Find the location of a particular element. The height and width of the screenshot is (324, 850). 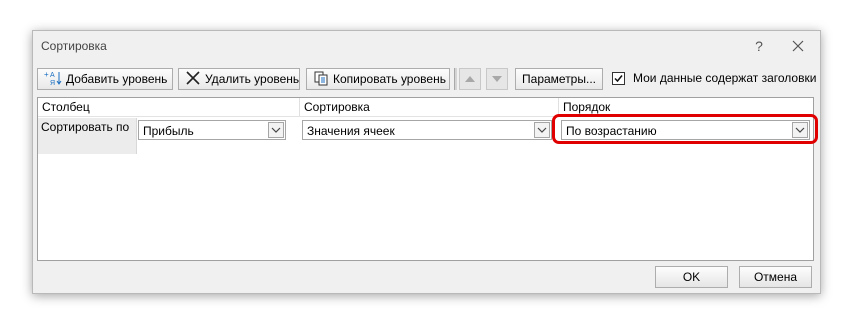

column-select-value: Прибыль is located at coordinates (168, 131).